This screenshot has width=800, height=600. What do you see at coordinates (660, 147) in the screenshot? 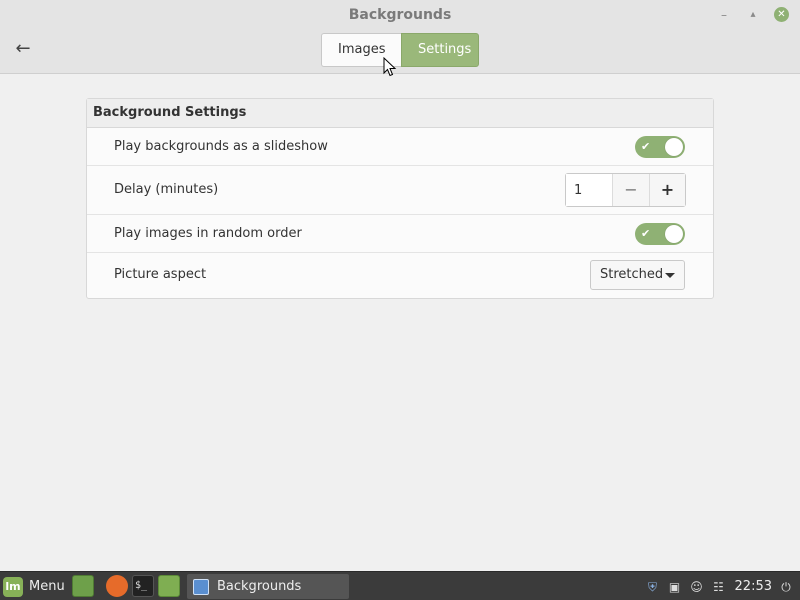
I see `slideshow-switch: ✔` at bounding box center [660, 147].